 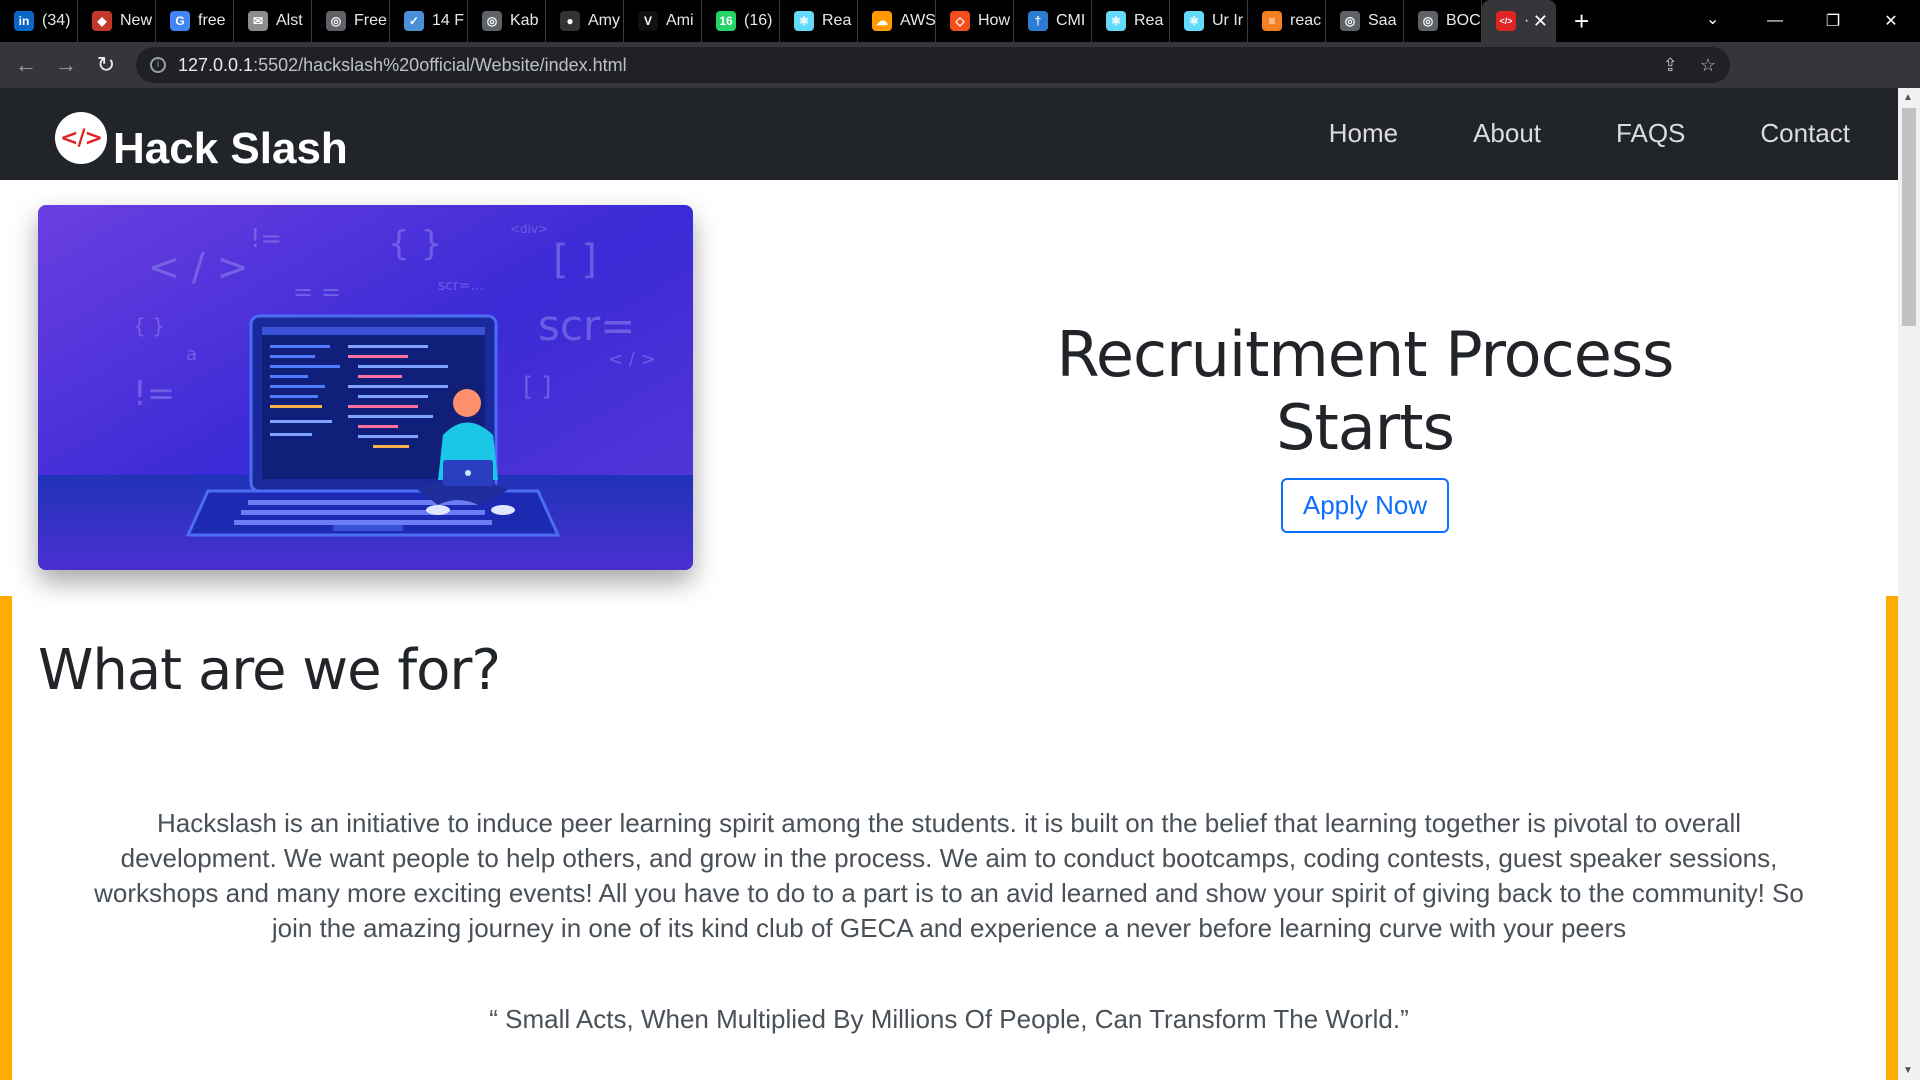 I want to click on new-tab-icon: +, so click(x=1581, y=21).